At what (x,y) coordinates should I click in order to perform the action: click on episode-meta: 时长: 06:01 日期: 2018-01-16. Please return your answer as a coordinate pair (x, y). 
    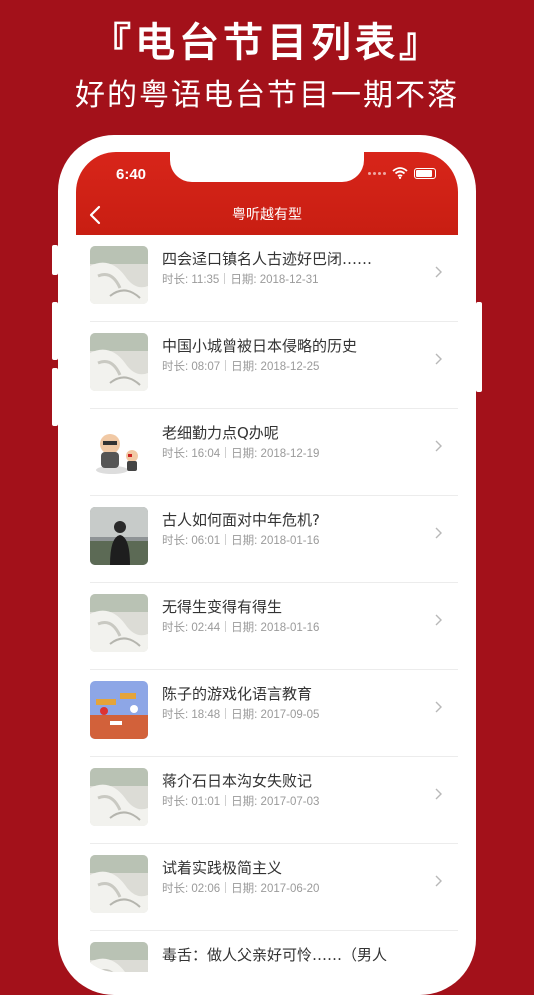
    Looking at the image, I should click on (240, 540).